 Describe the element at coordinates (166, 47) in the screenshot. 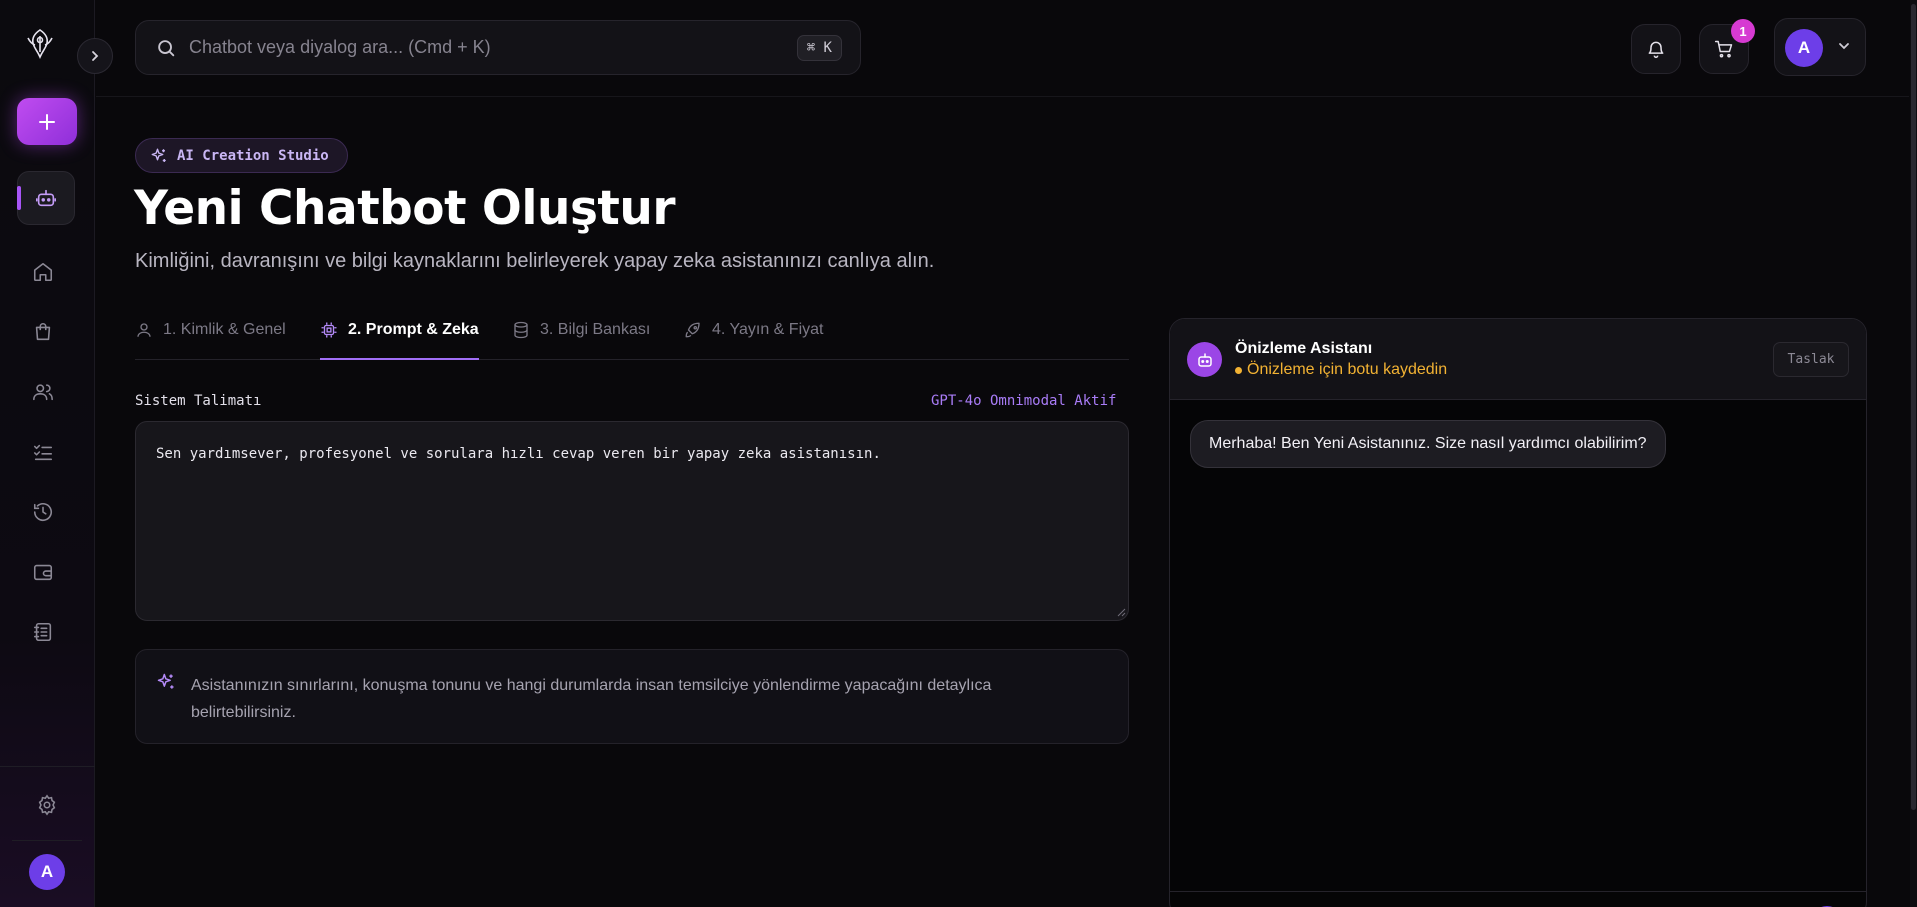

I see `search-icon` at that location.